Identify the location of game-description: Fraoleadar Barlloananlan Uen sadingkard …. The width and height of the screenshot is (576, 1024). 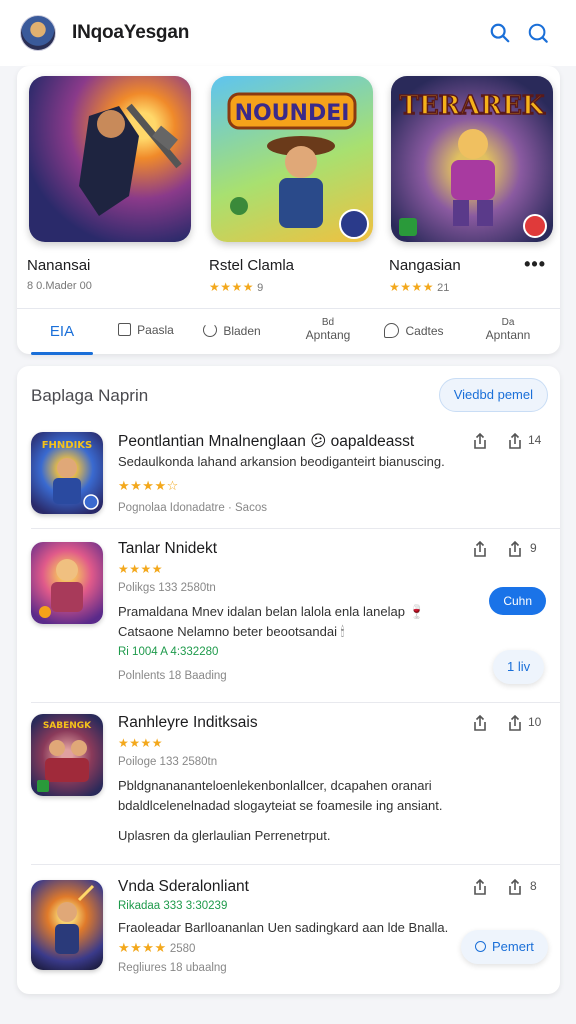
(283, 927).